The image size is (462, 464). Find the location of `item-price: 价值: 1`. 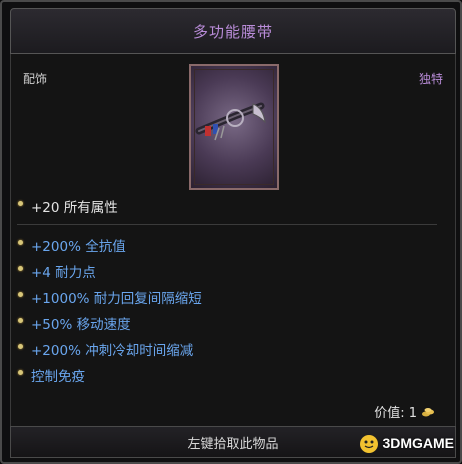

item-price: 价值: 1 is located at coordinates (404, 411).